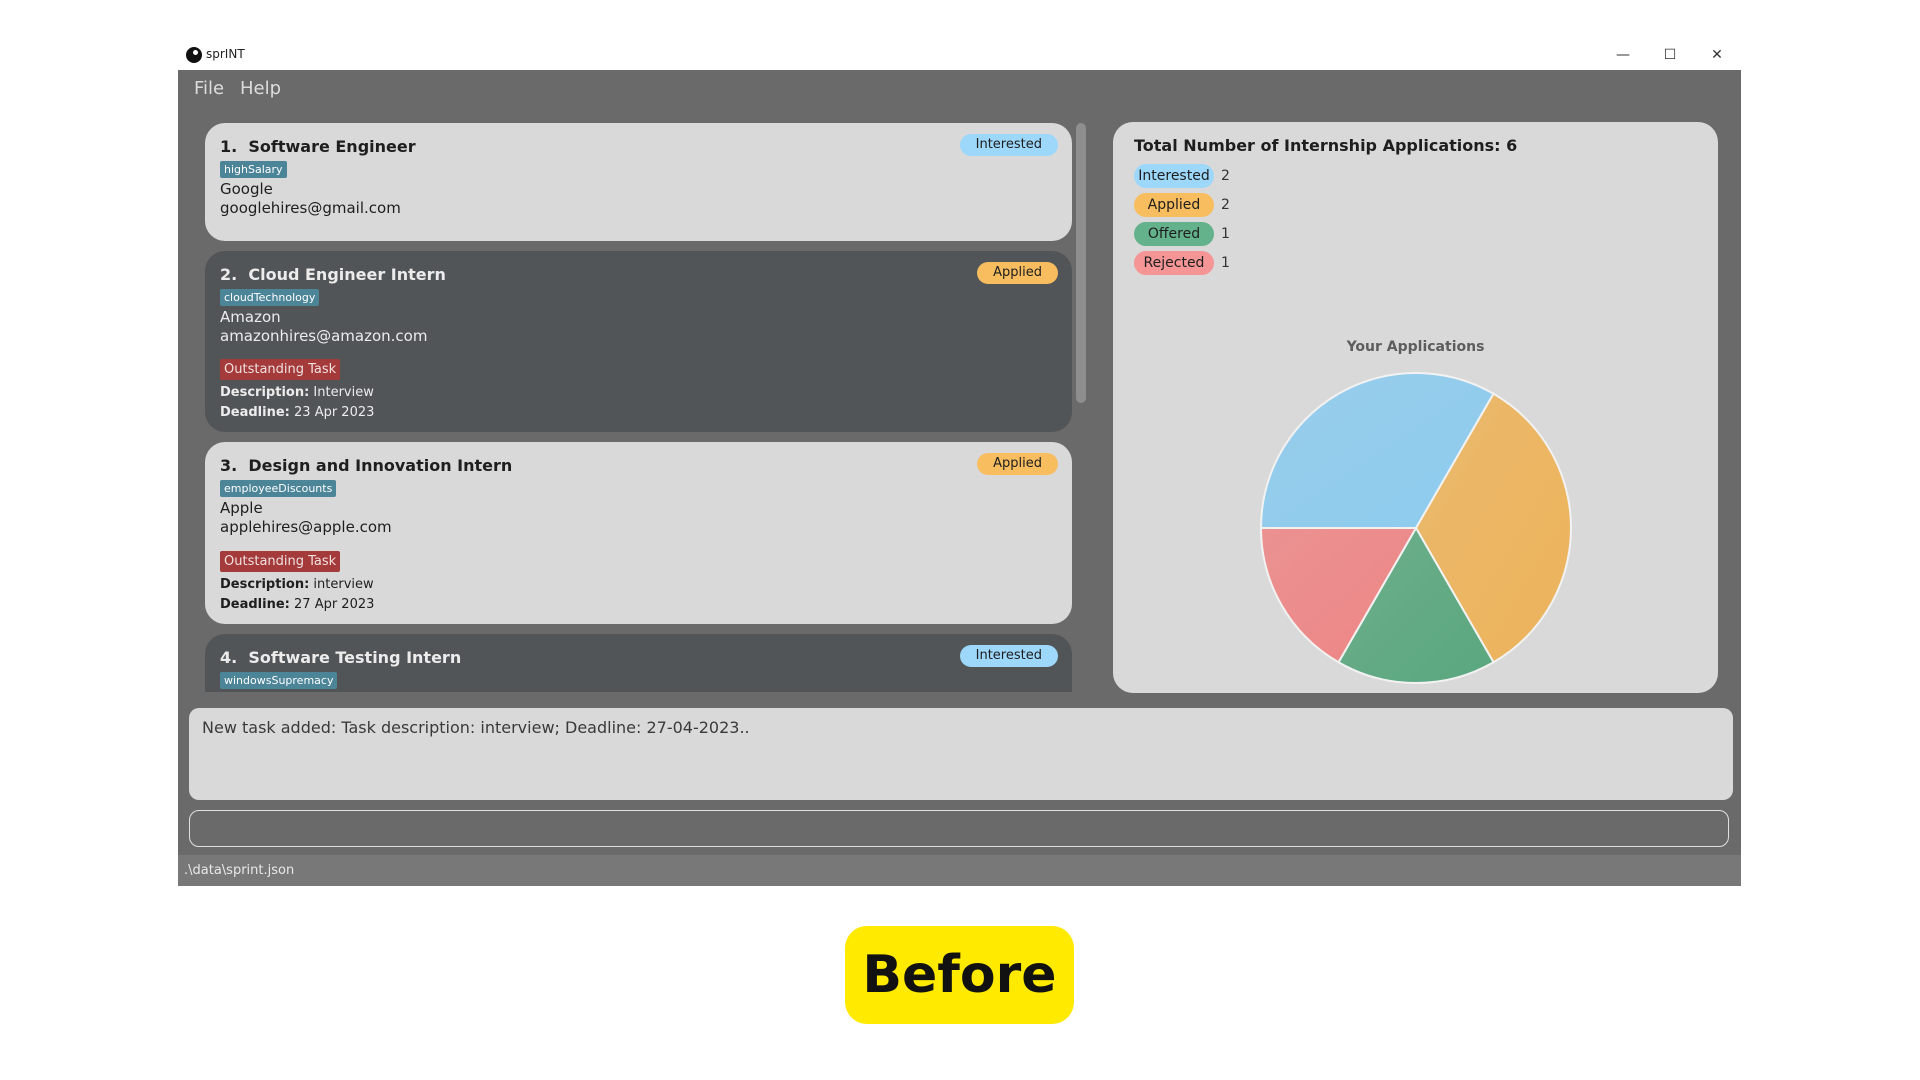 The image size is (1920, 1080). I want to click on tag-badge: cloudTechnology, so click(270, 297).